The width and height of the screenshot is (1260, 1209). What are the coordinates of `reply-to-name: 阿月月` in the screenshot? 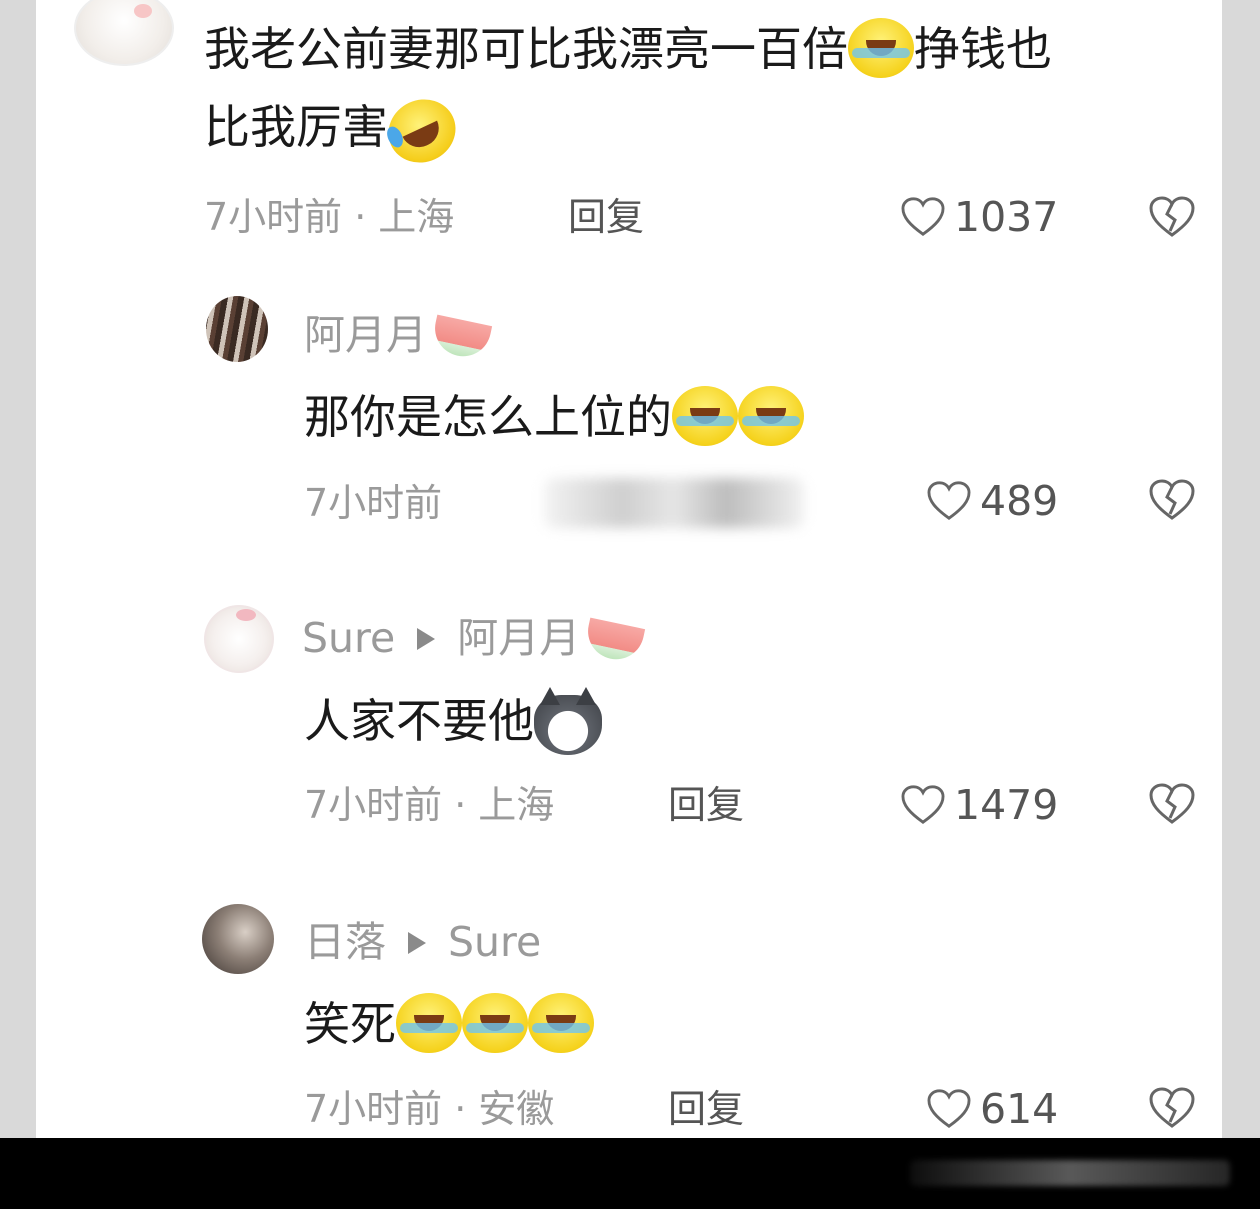 It's located at (518, 638).